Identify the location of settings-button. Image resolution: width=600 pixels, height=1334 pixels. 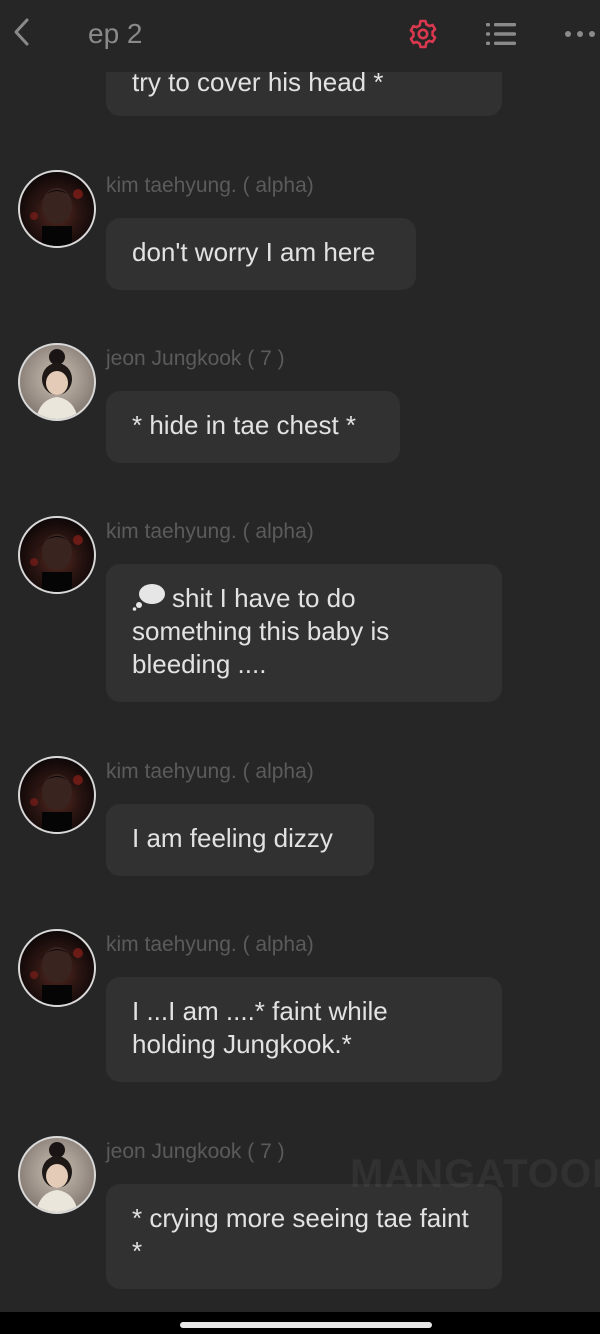
(423, 34).